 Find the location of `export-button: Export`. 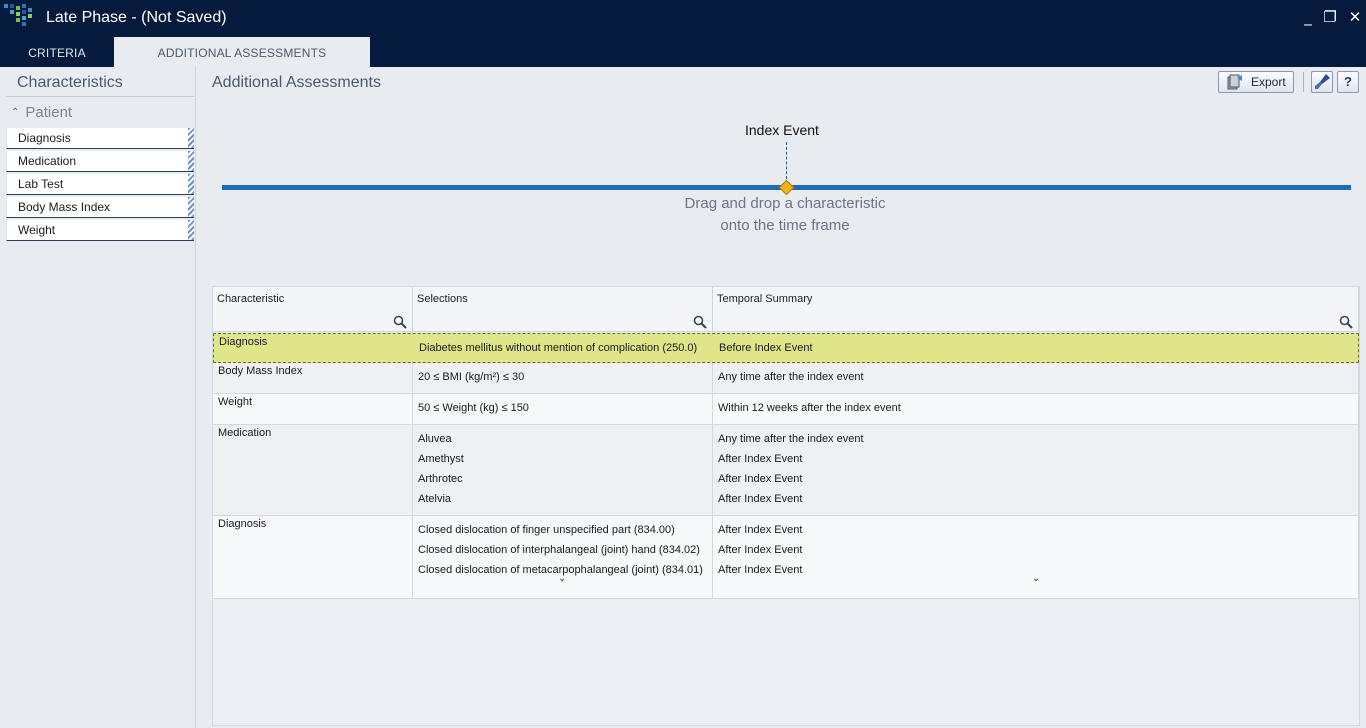

export-button: Export is located at coordinates (1256, 82).